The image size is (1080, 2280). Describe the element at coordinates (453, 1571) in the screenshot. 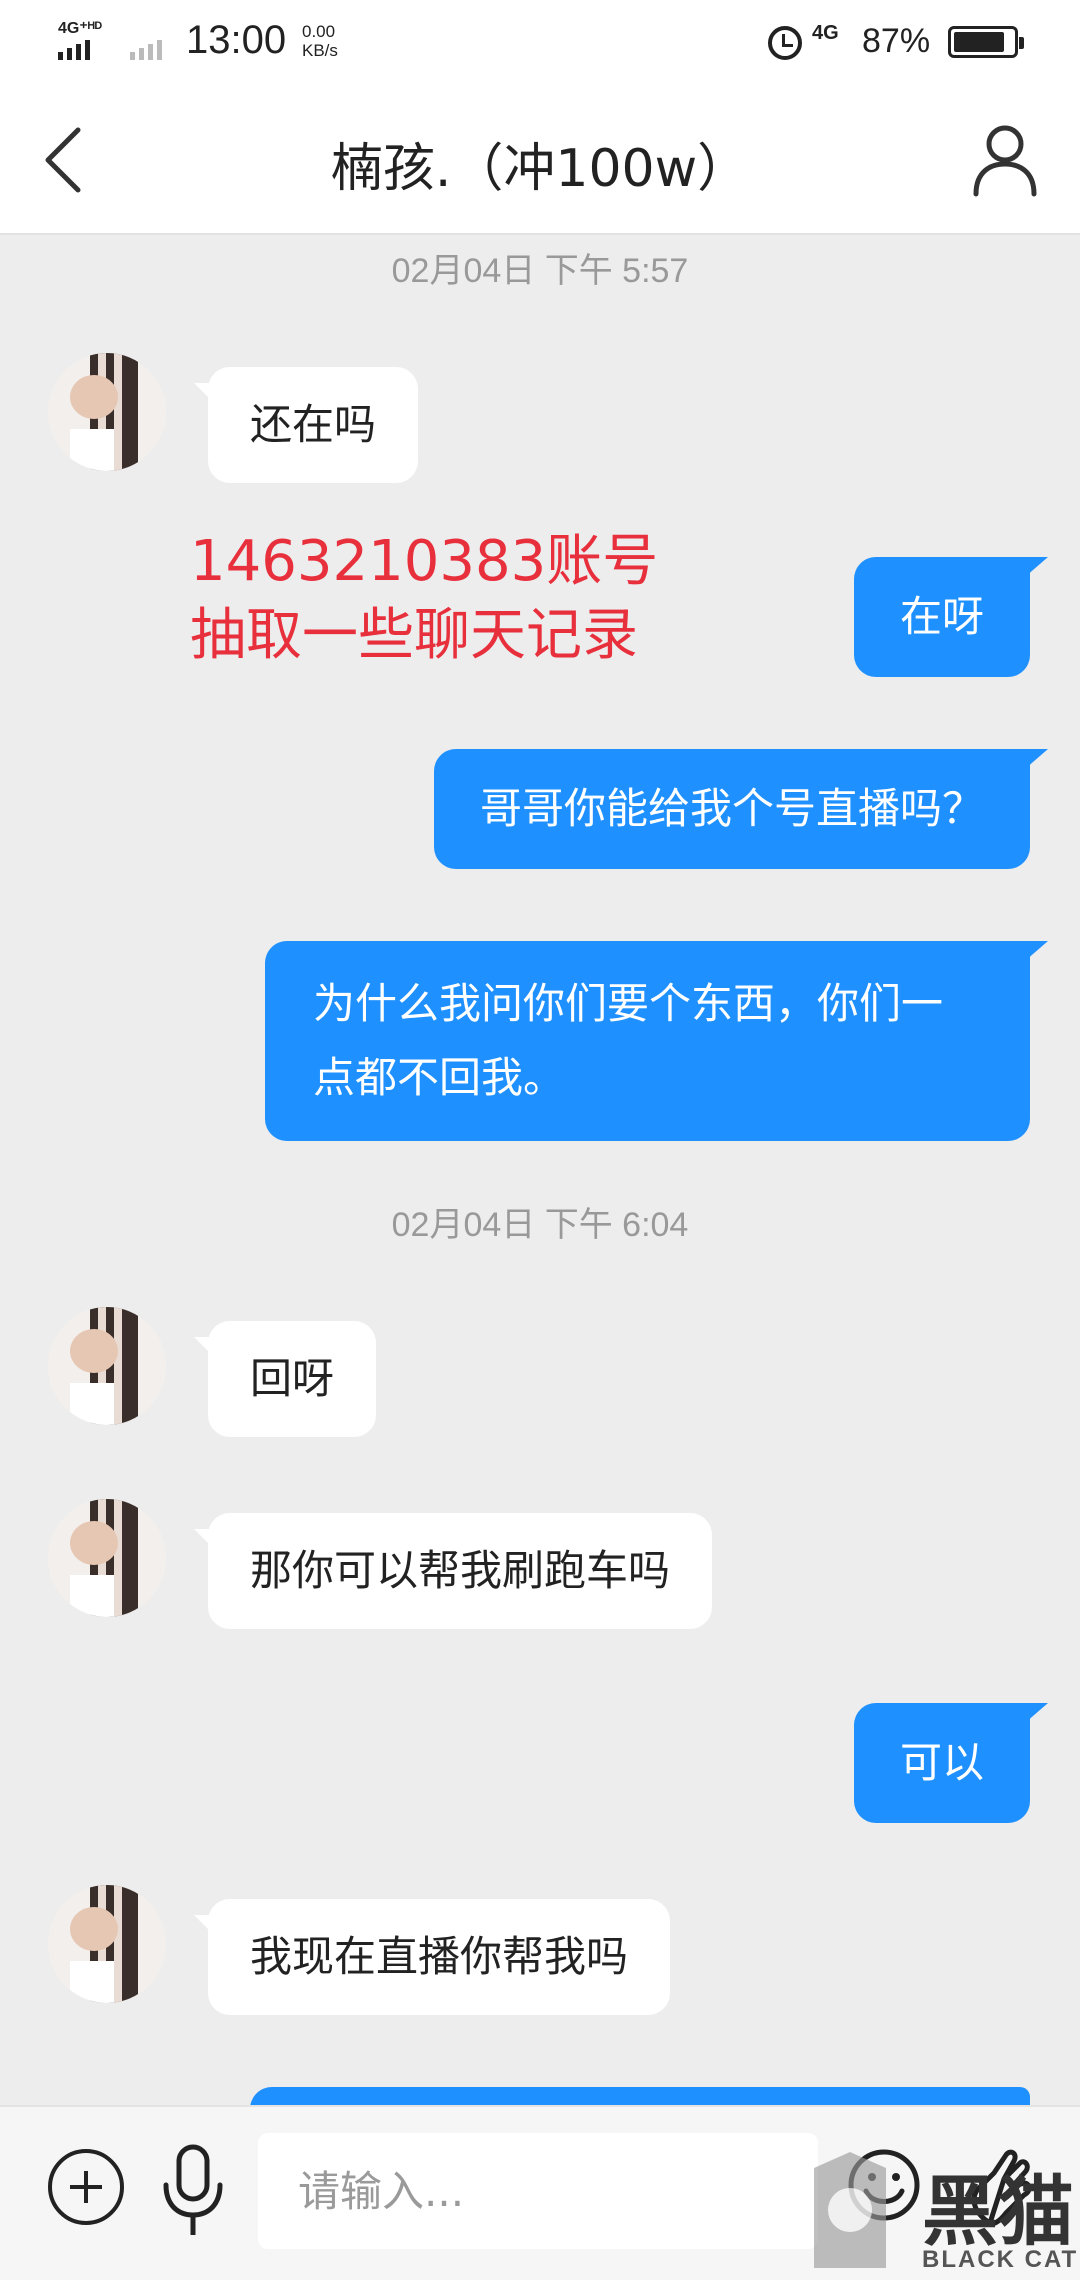

I see `message-bubble-incoming: 那你可以帮我刷跑车吗` at that location.